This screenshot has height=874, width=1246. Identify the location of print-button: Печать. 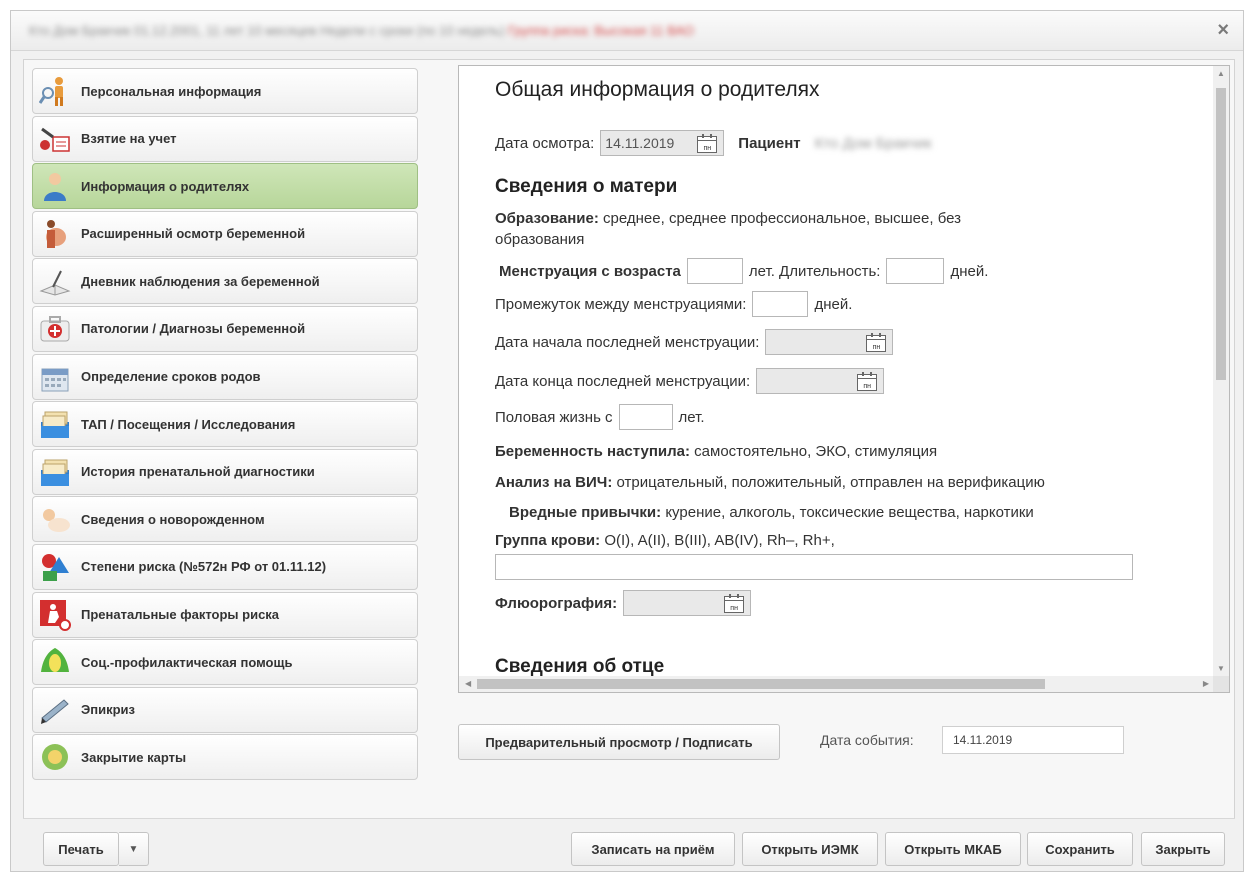
(81, 849).